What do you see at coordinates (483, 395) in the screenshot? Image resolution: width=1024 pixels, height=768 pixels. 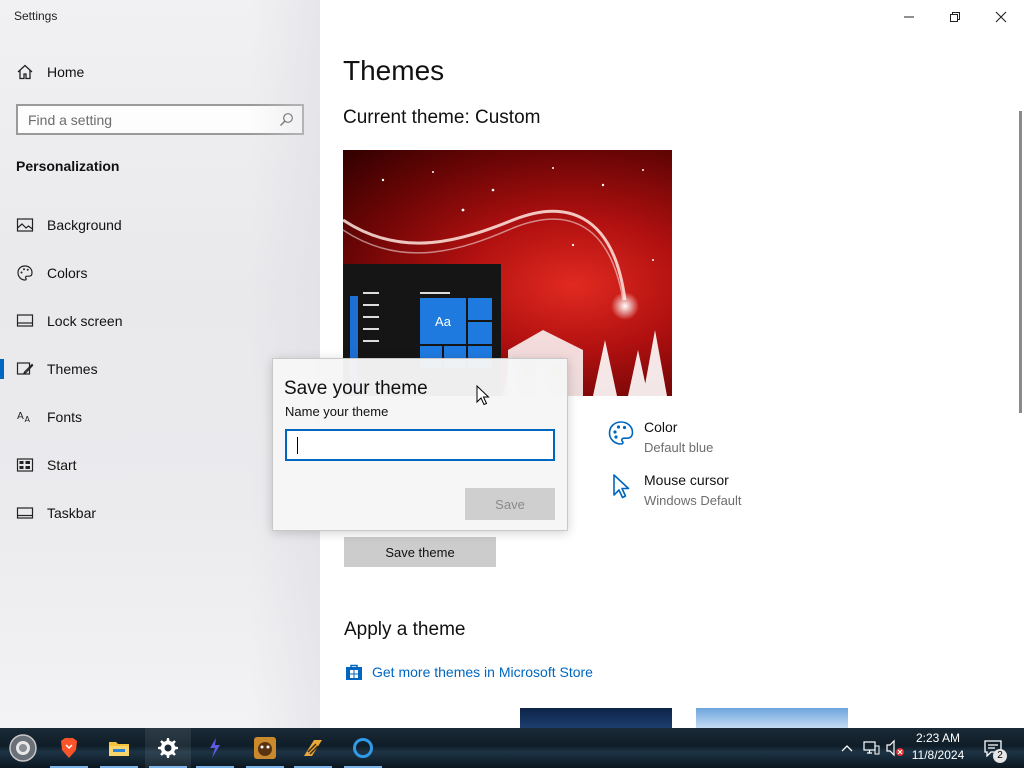 I see `mouse-pointer-icon` at bounding box center [483, 395].